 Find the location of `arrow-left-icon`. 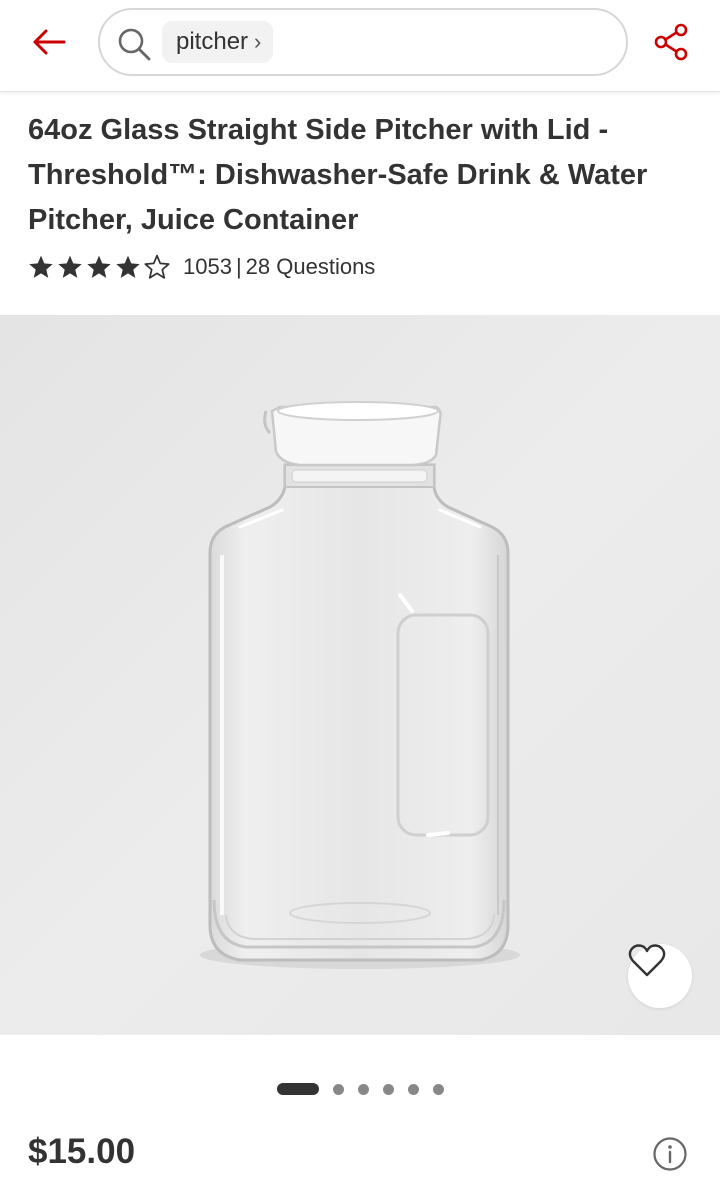

arrow-left-icon is located at coordinates (49, 42).